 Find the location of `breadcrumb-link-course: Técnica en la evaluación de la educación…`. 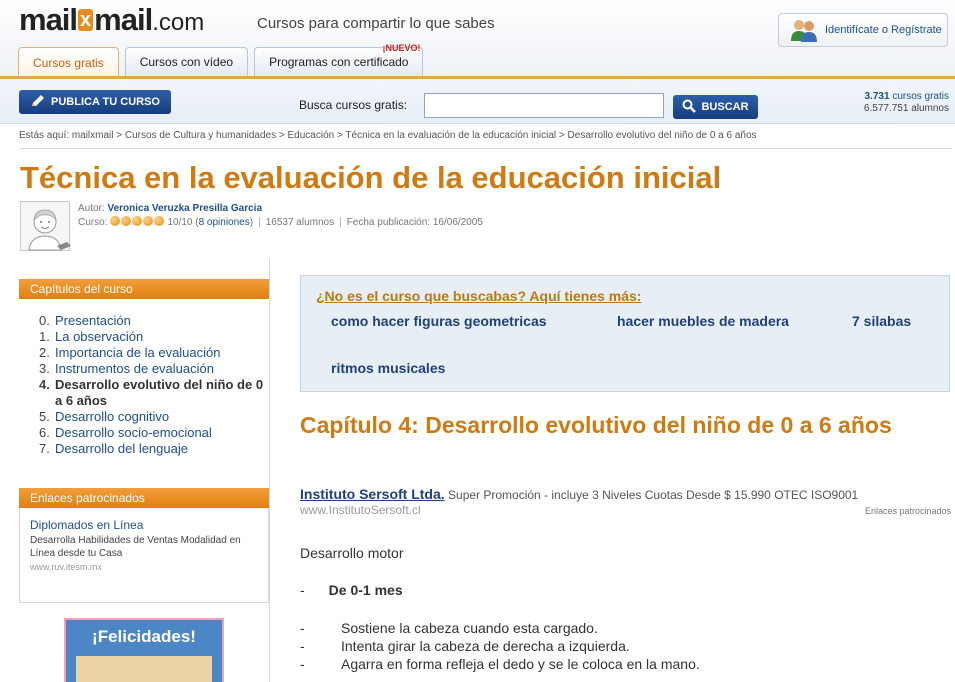

breadcrumb-link-course: Técnica en la evaluación de la educación… is located at coordinates (450, 135).